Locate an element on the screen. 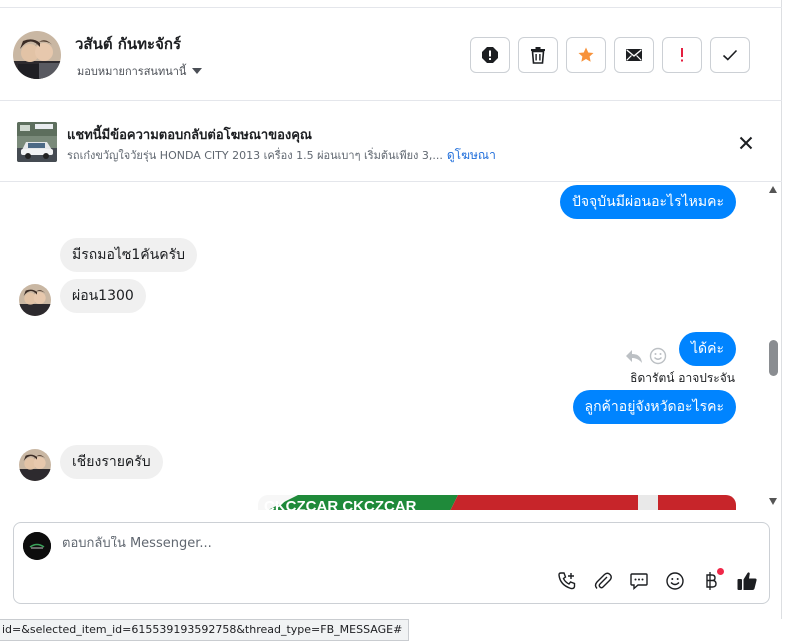 This screenshot has width=790, height=641. reply-composer is located at coordinates (391, 563).